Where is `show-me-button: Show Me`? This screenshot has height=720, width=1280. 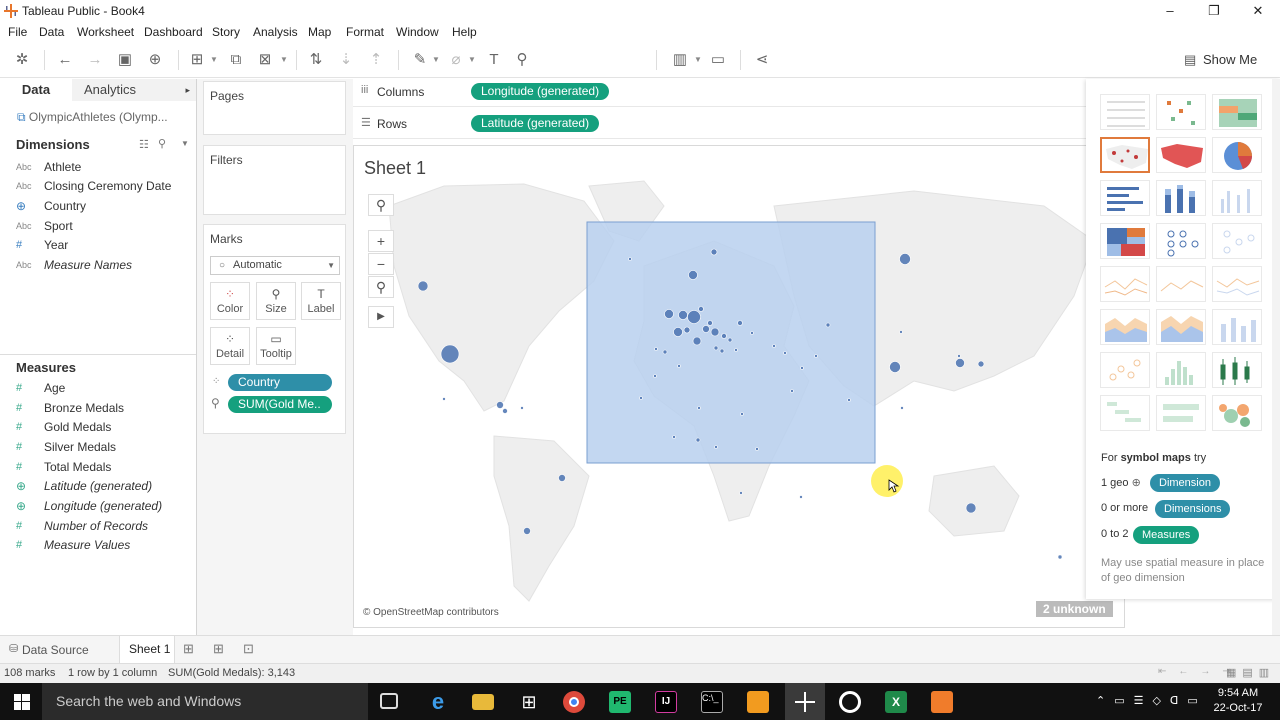
show-me-button: Show Me is located at coordinates (1230, 59).